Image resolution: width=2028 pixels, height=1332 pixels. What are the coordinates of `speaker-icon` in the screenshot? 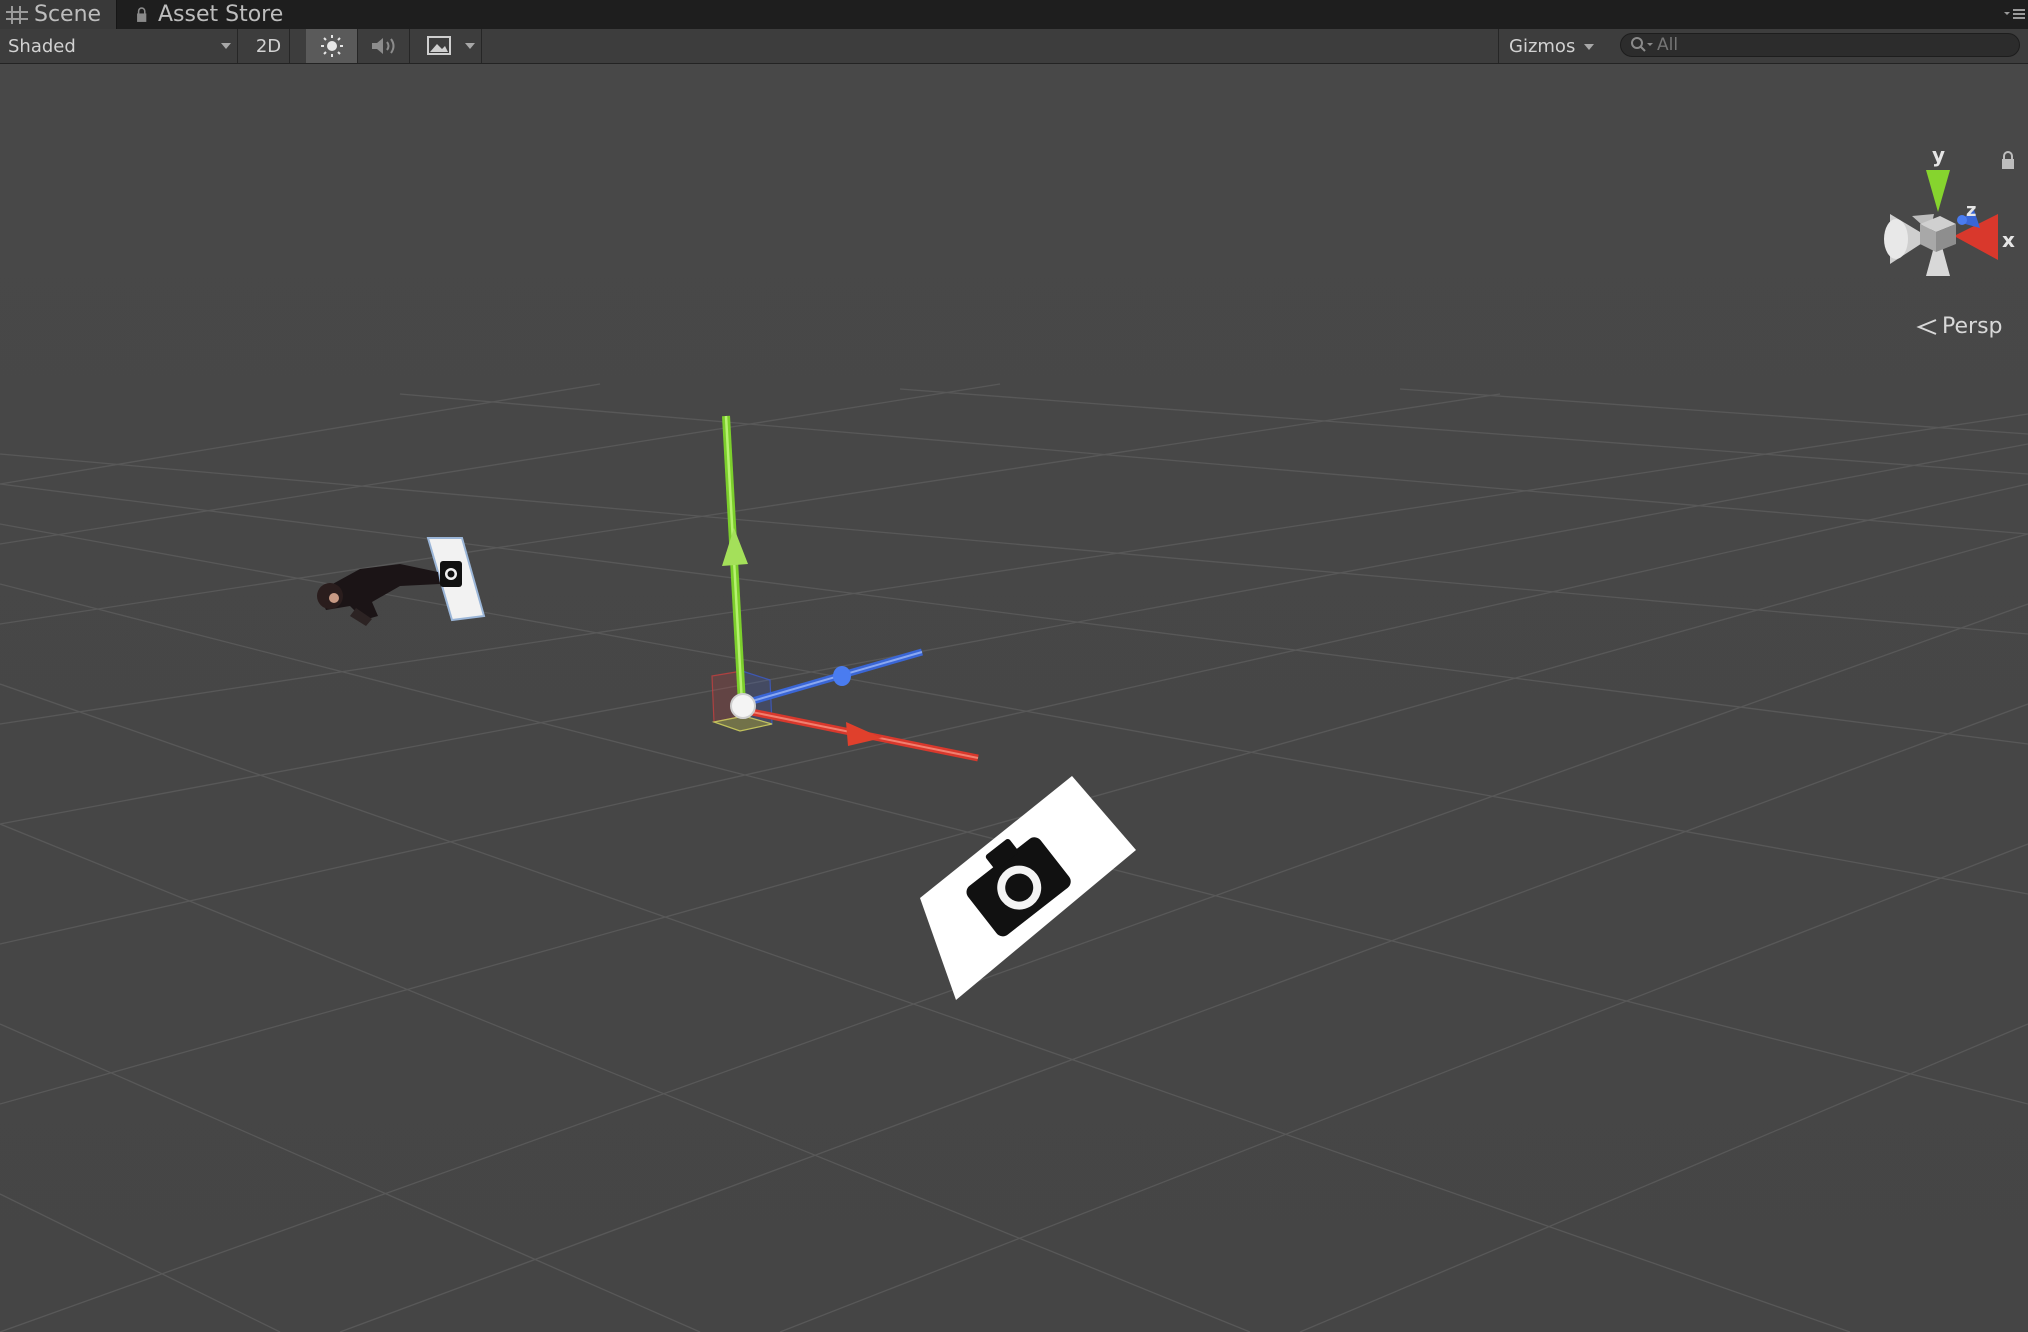 It's located at (382, 46).